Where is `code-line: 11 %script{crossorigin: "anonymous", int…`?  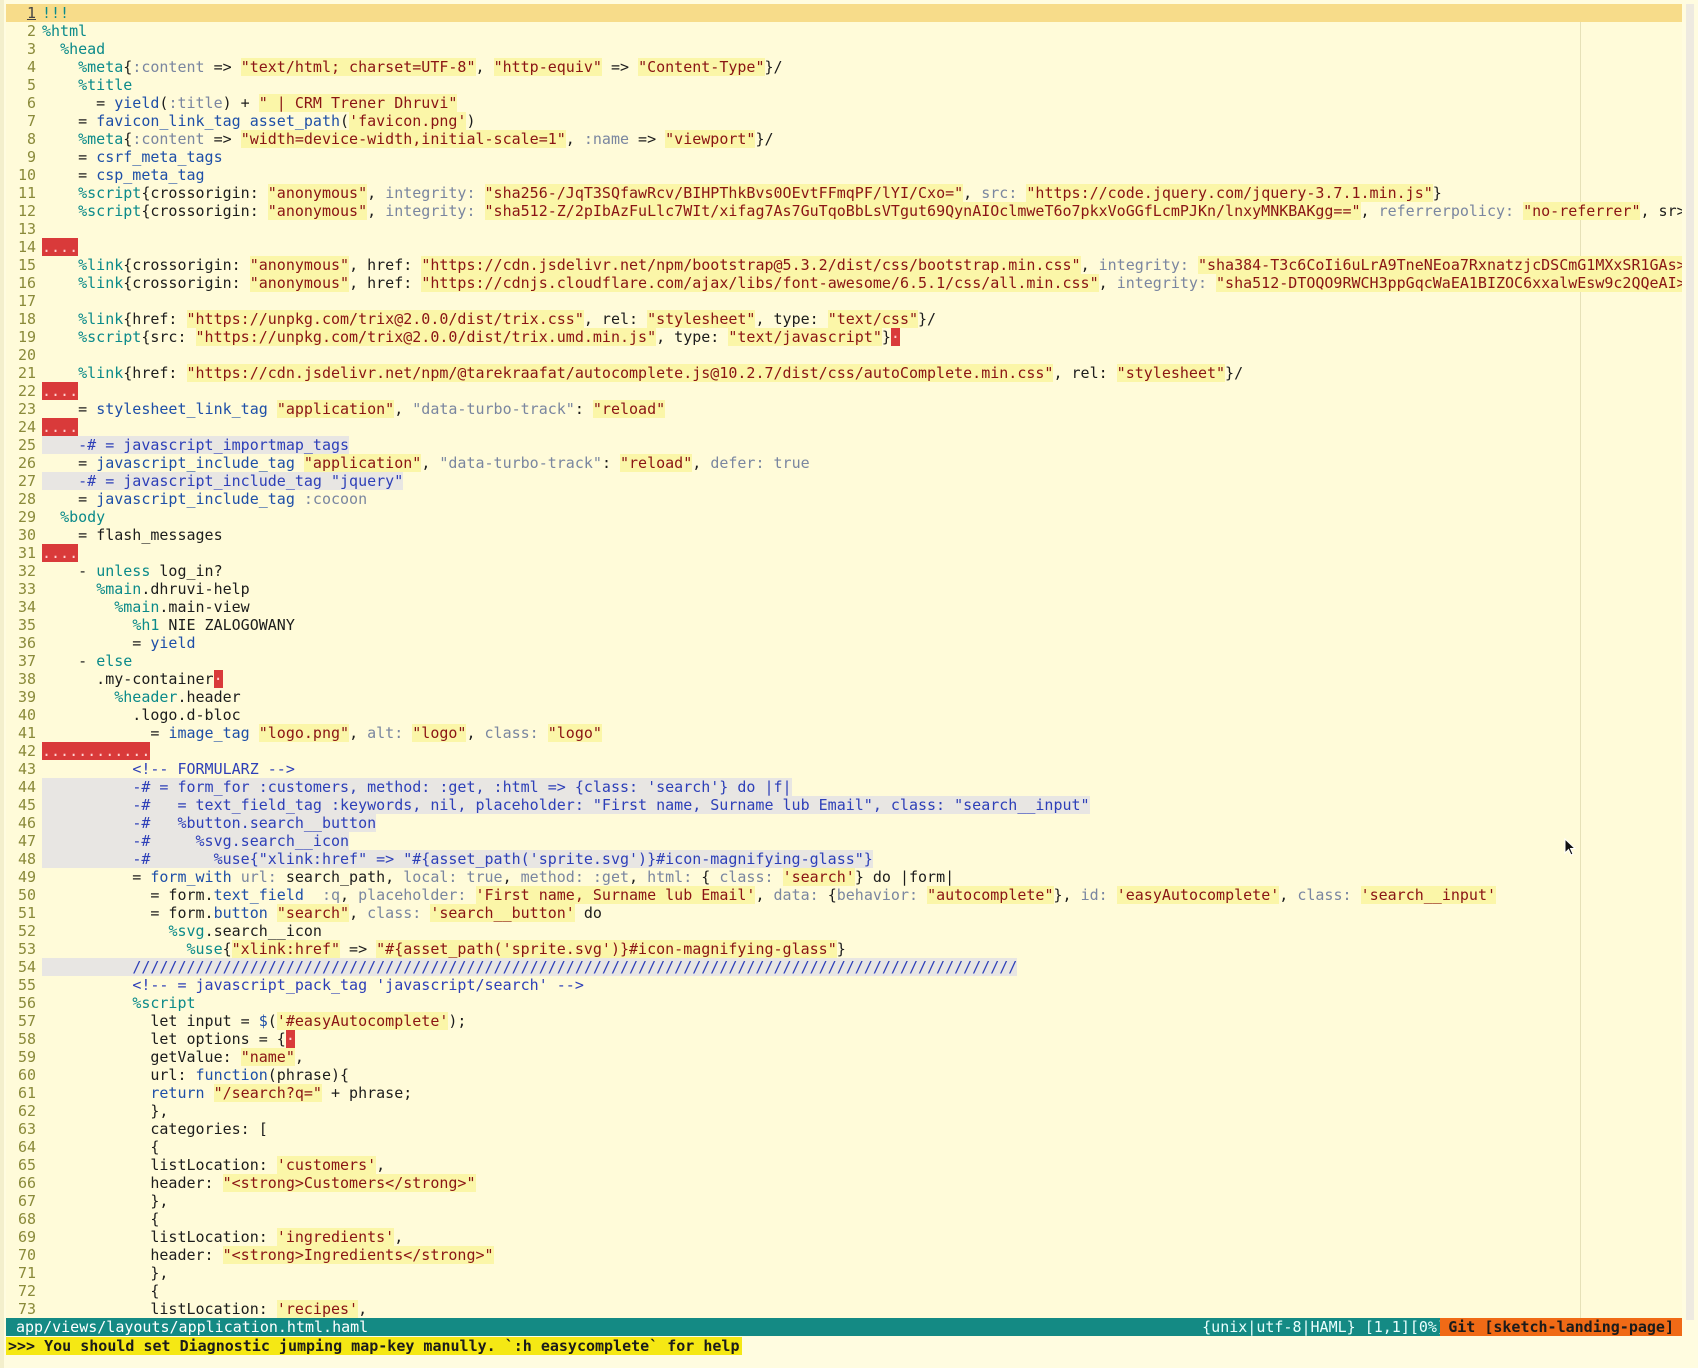
code-line: 11 %script{crossorigin: "anonymous", int… is located at coordinates (844, 193).